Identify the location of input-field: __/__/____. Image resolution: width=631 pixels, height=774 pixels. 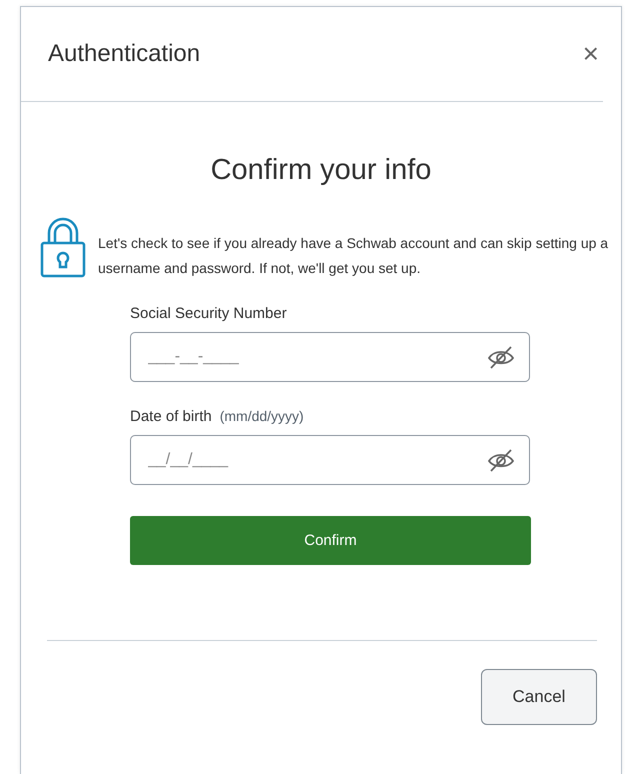
(330, 460).